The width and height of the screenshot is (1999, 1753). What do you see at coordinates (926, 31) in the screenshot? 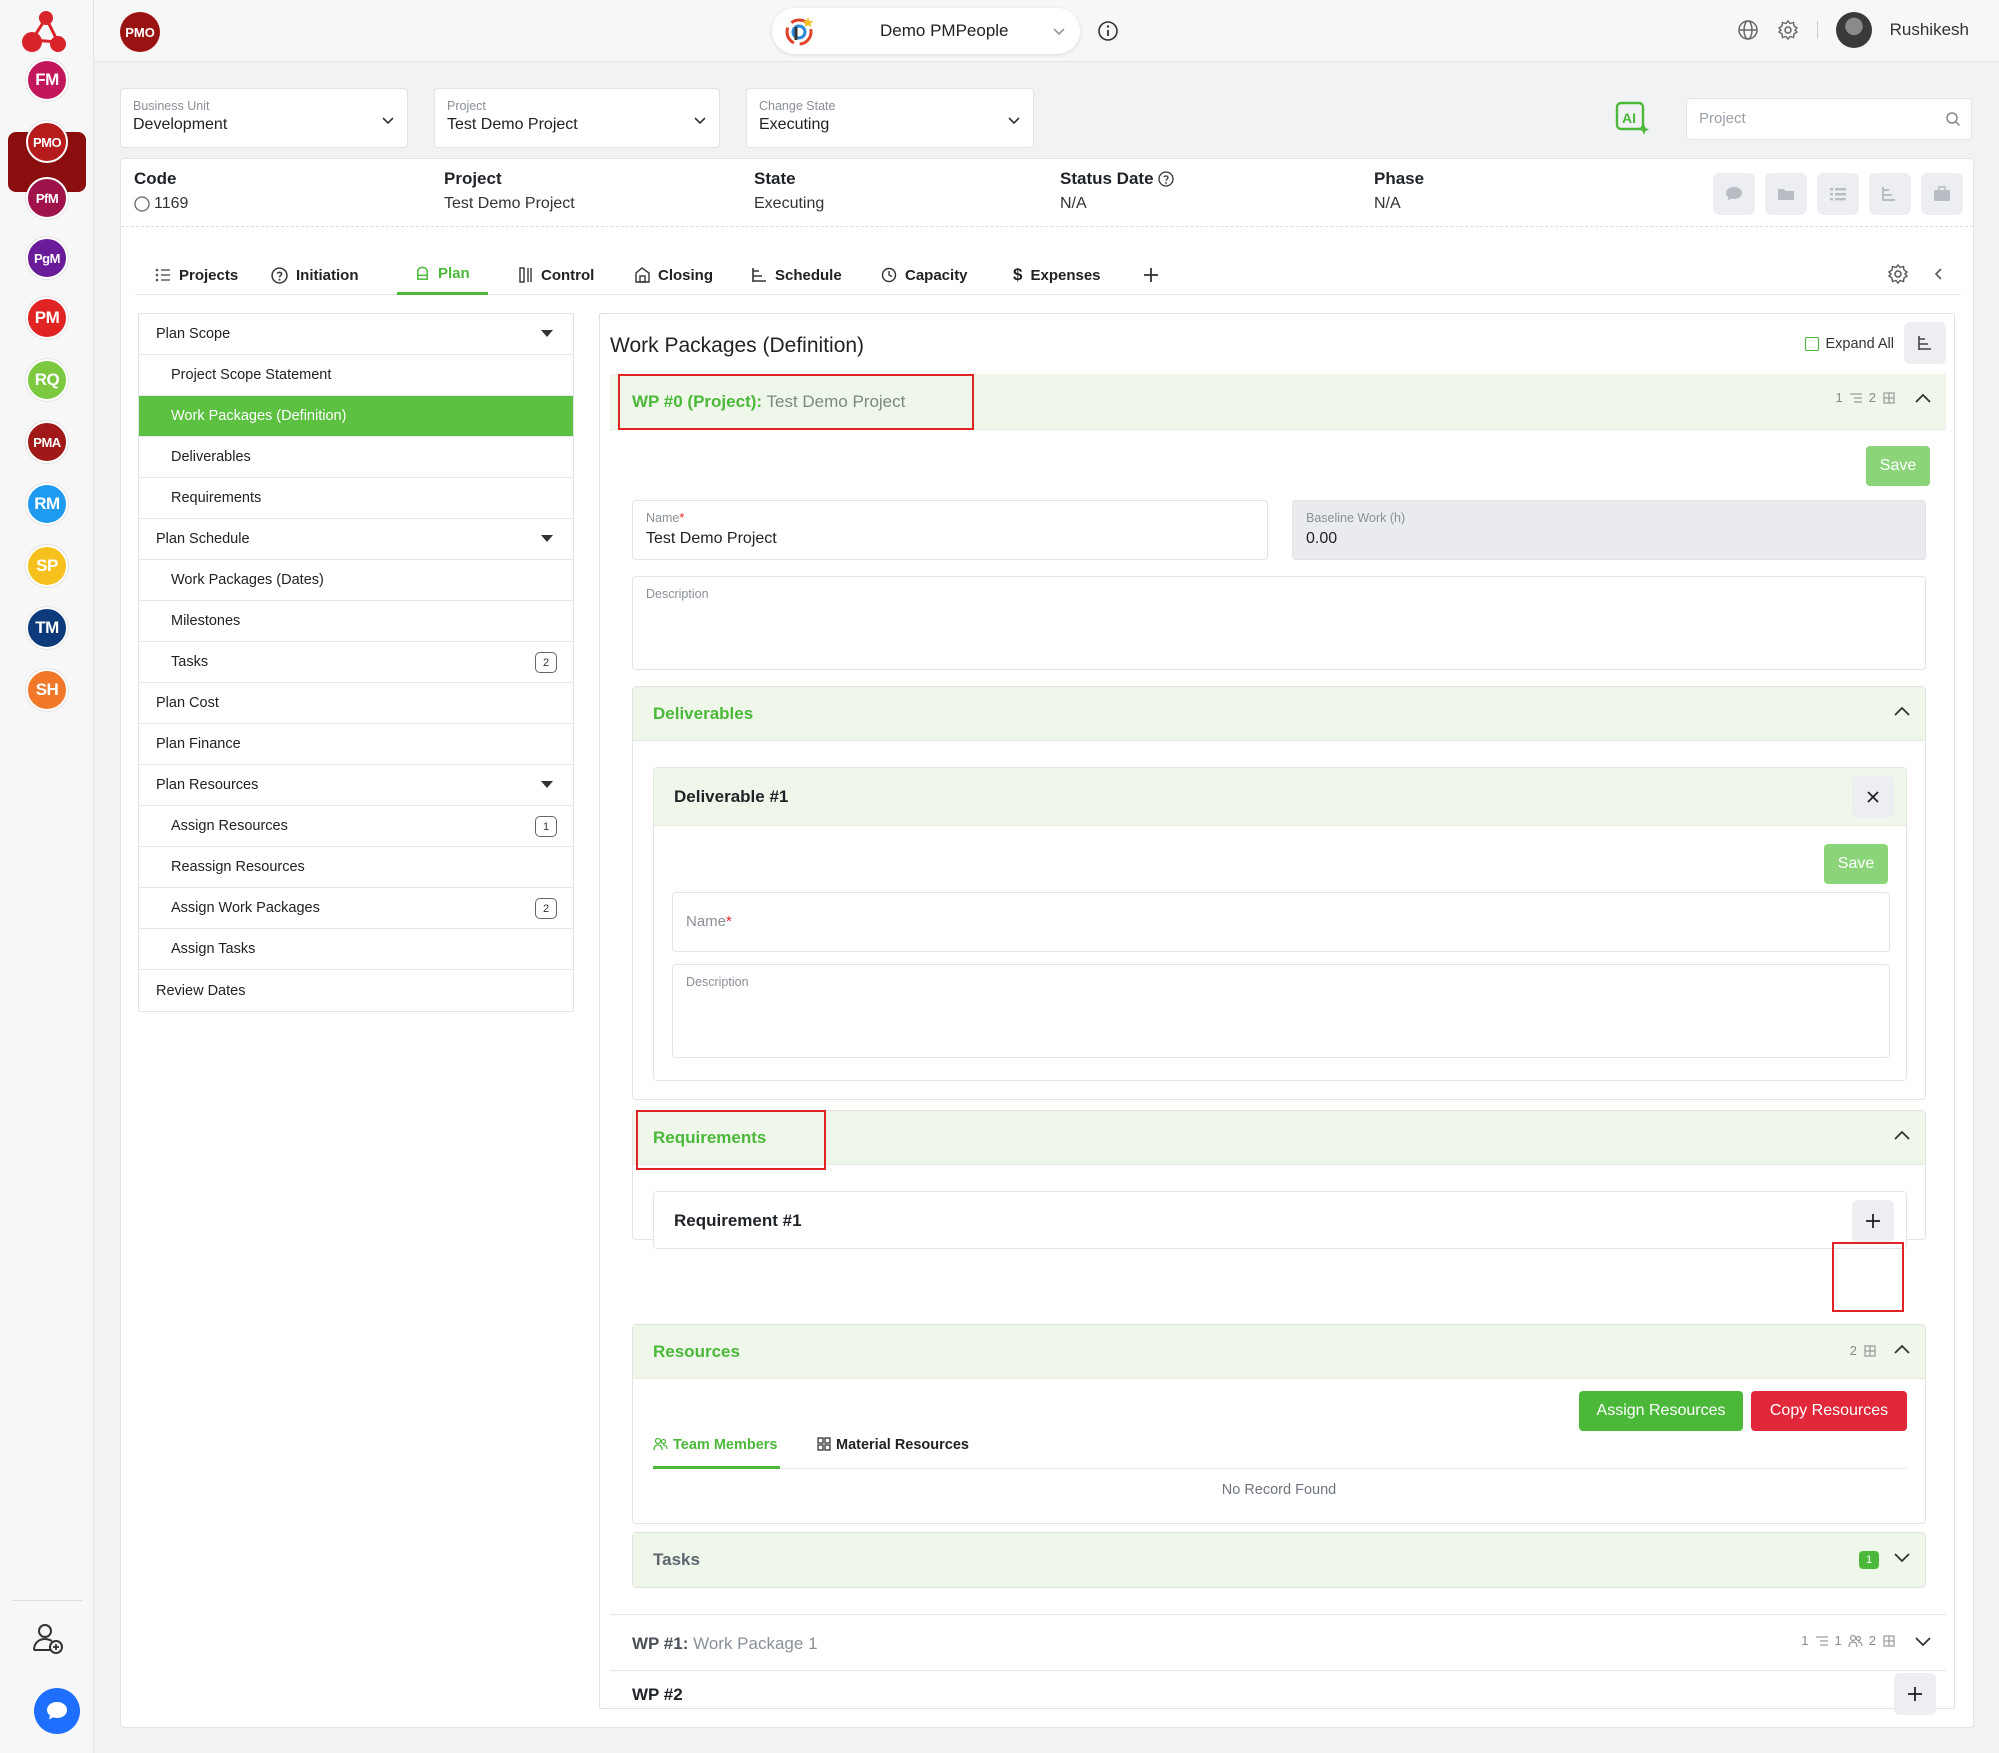
I see `organization-select: Demo PMPeople` at bounding box center [926, 31].